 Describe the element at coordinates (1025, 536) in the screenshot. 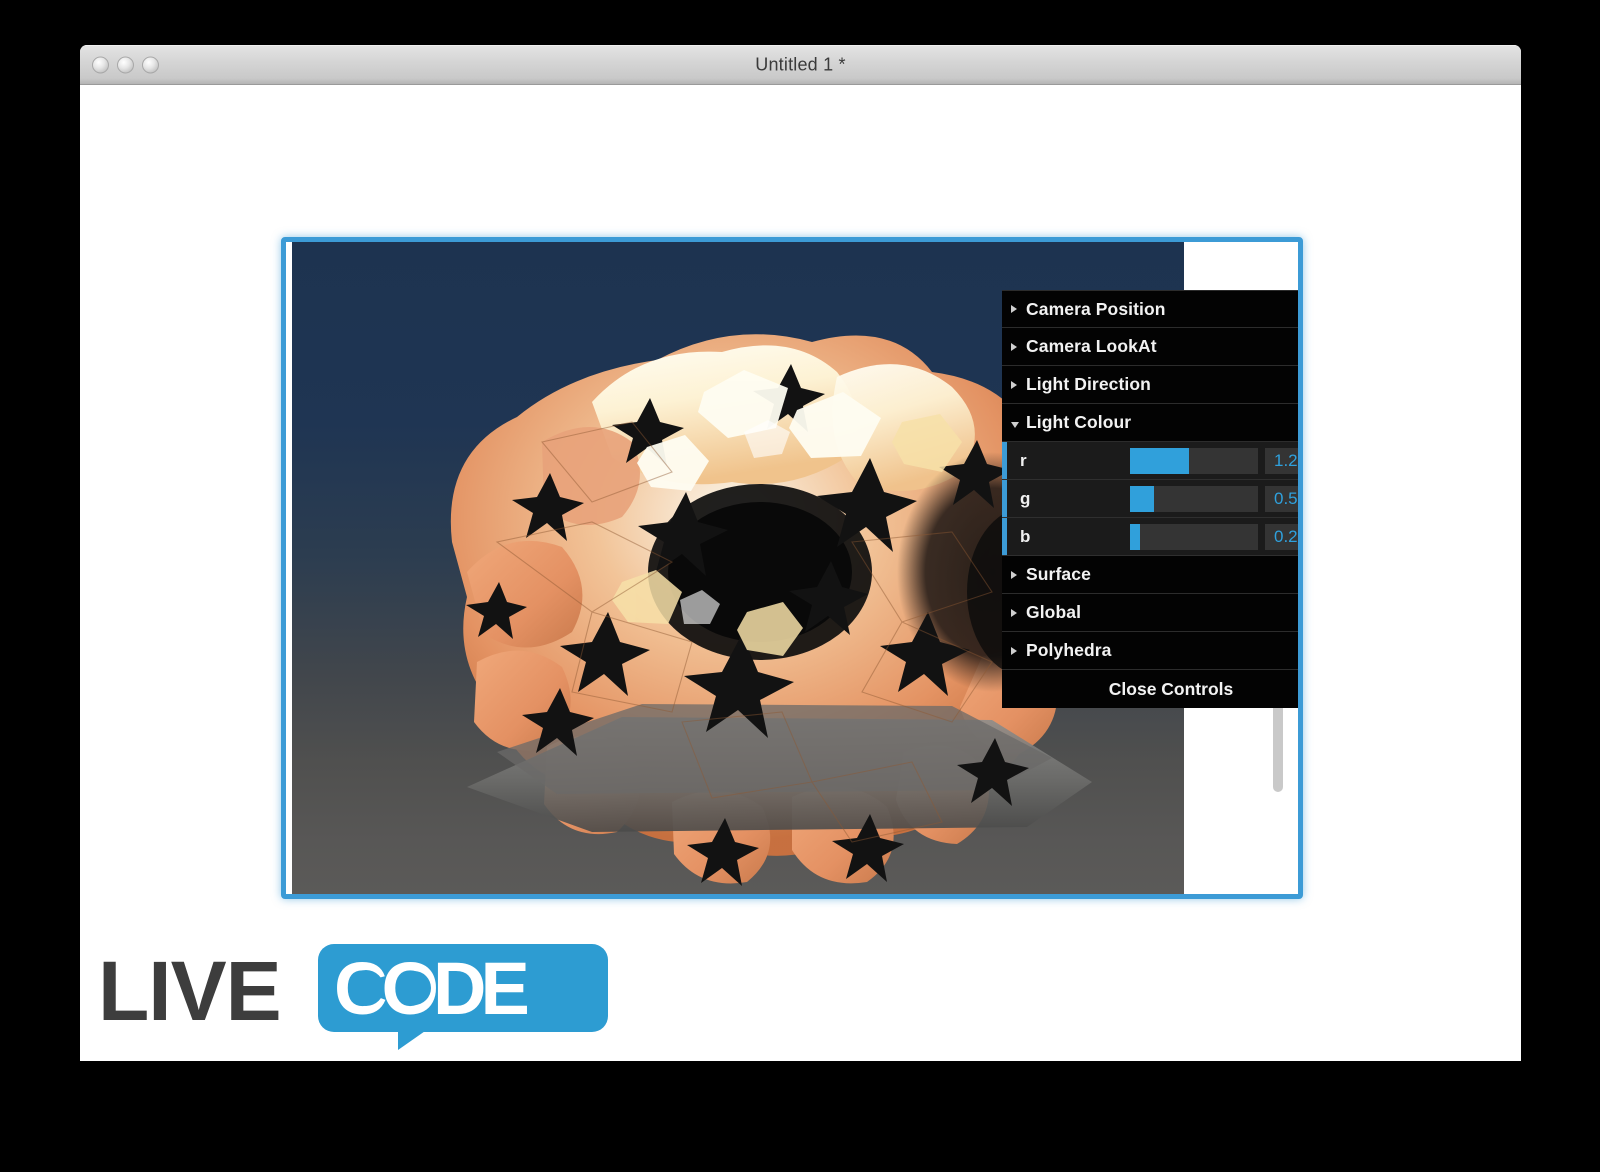

I see `slider-label-b: b` at that location.